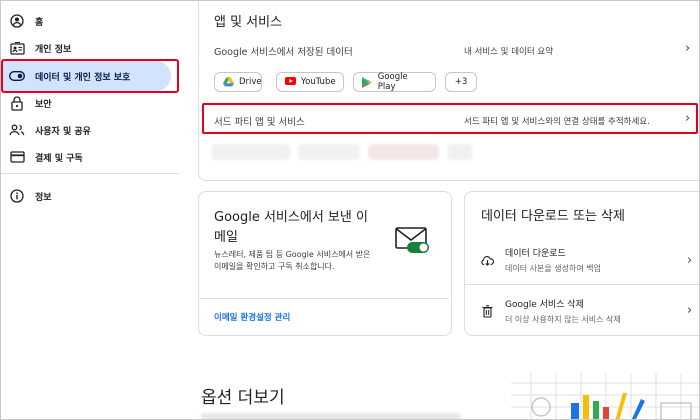 This screenshot has width=700, height=420. I want to click on chip-youtube: YouTube, so click(310, 82).